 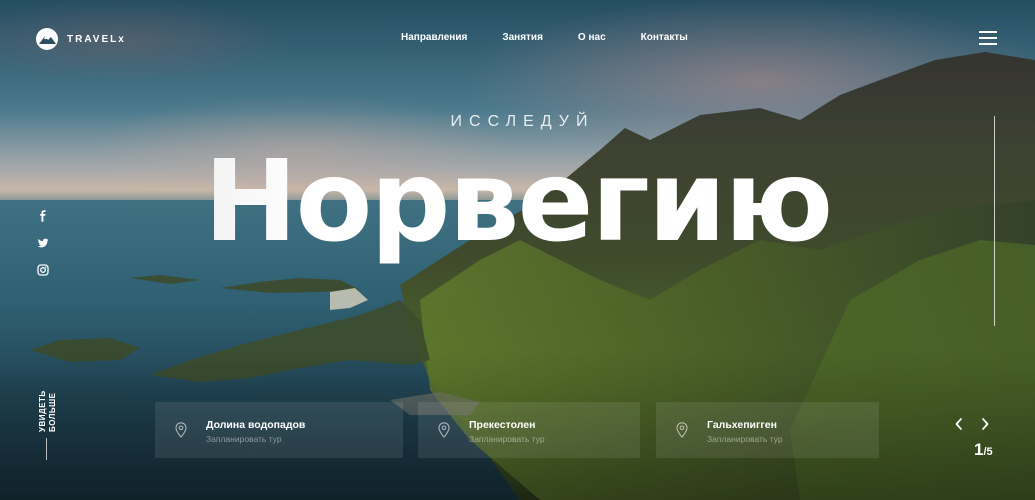 I want to click on nav-item-contacts: Контакты, so click(x=664, y=37).